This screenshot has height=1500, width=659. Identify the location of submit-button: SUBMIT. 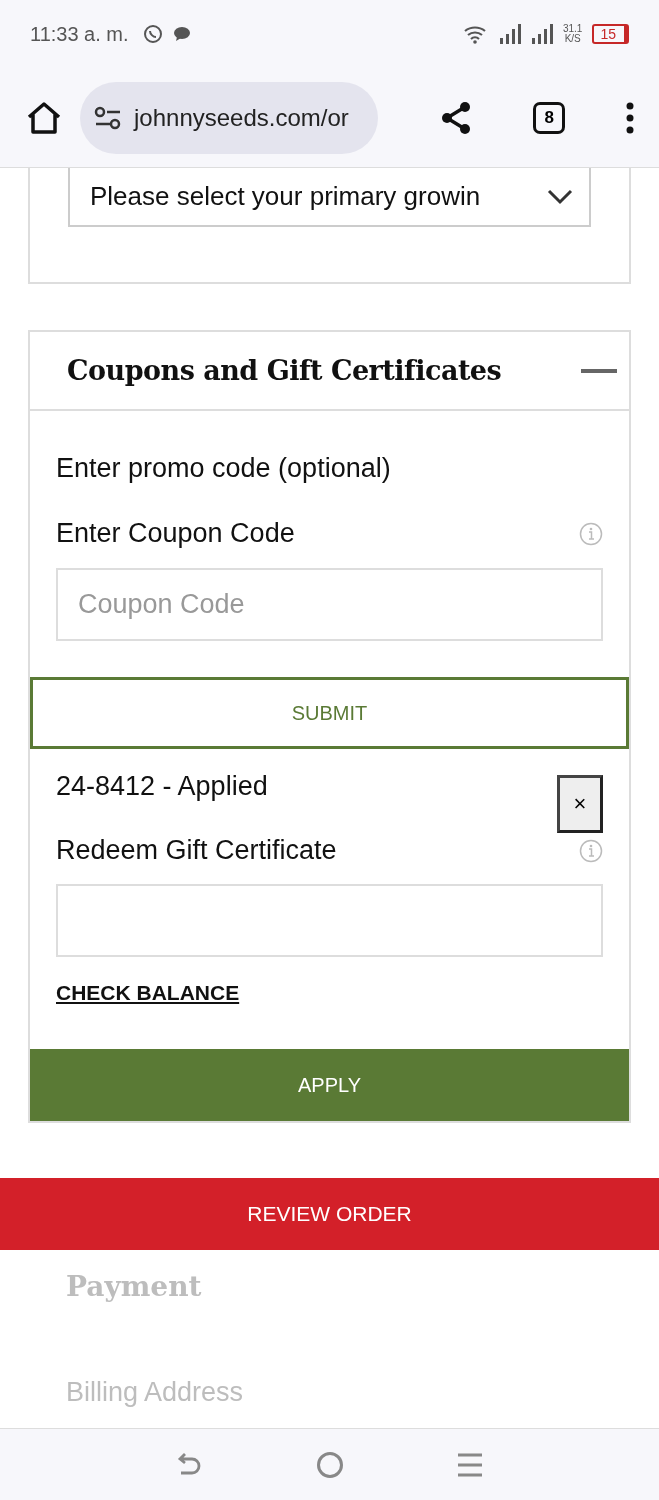
(329, 713).